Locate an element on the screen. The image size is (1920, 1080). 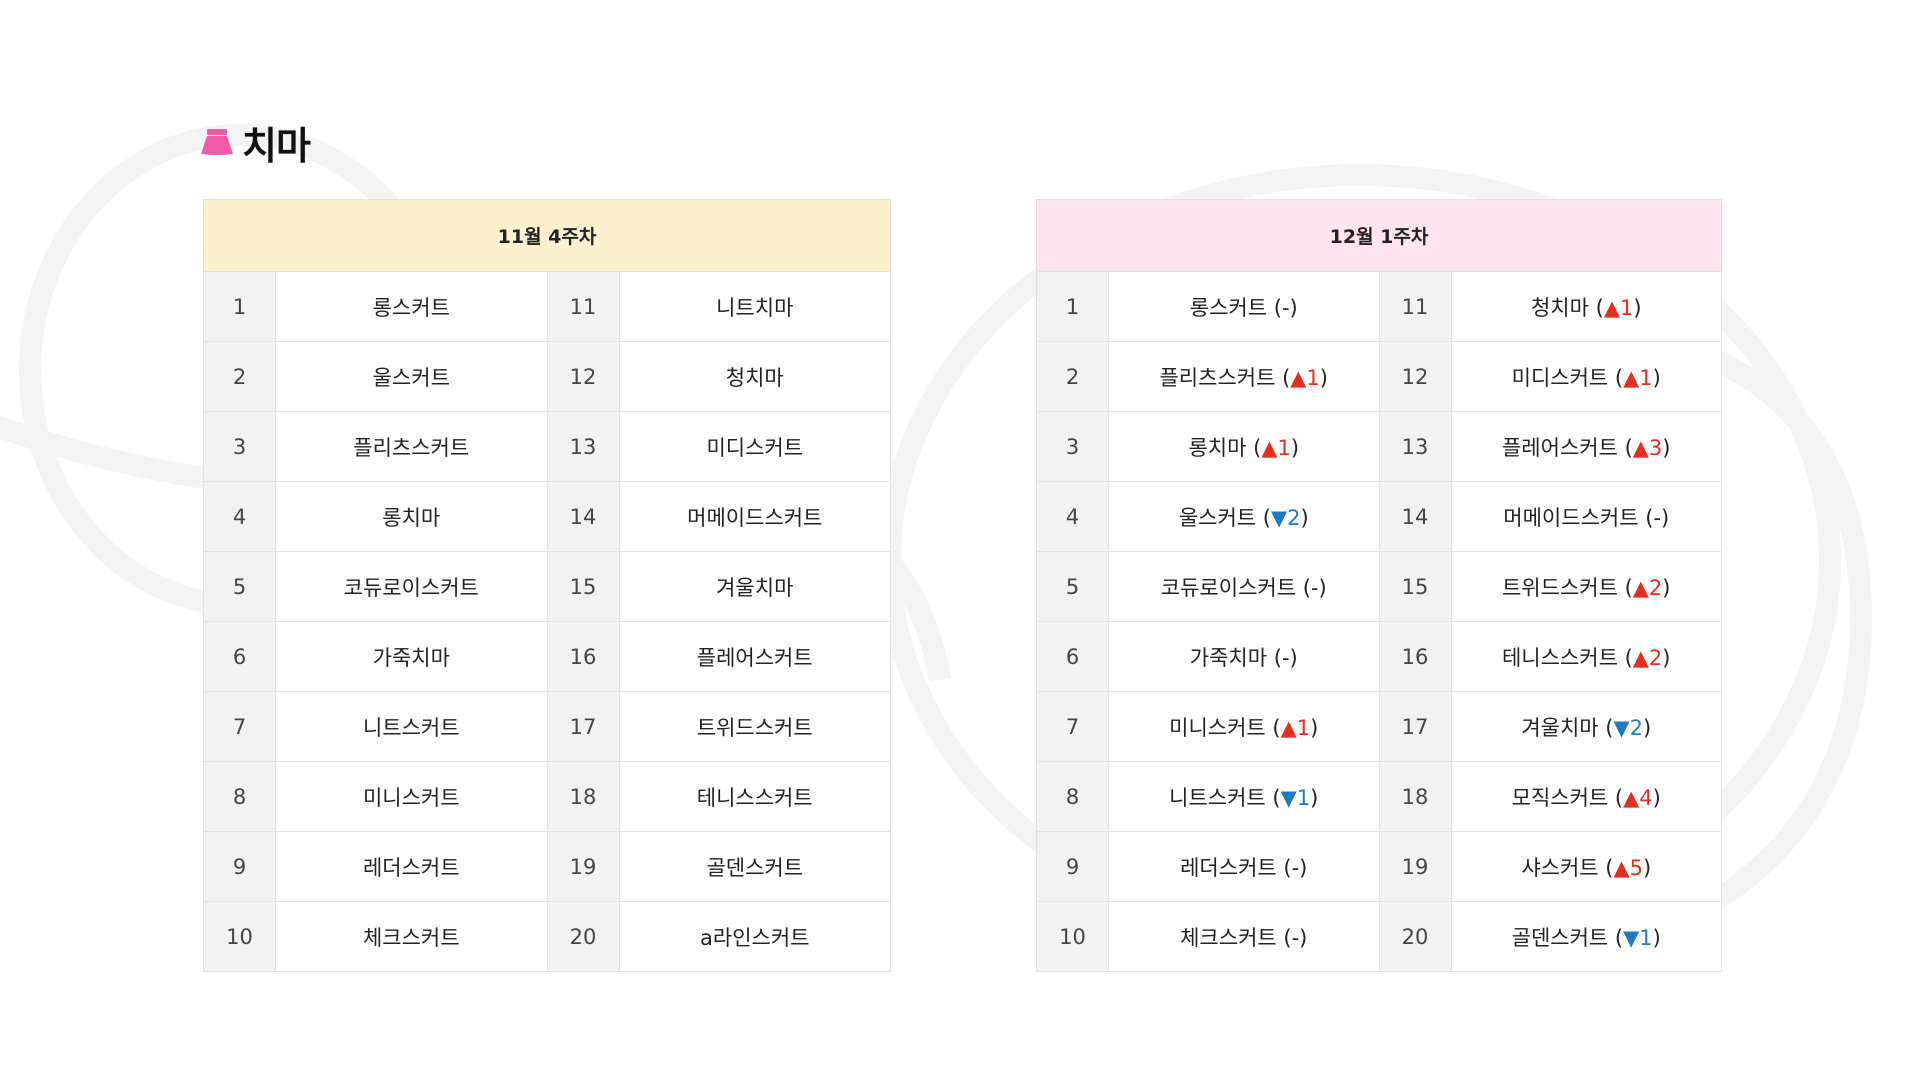
item-cell: 플리츠스커트 is located at coordinates (411, 446).